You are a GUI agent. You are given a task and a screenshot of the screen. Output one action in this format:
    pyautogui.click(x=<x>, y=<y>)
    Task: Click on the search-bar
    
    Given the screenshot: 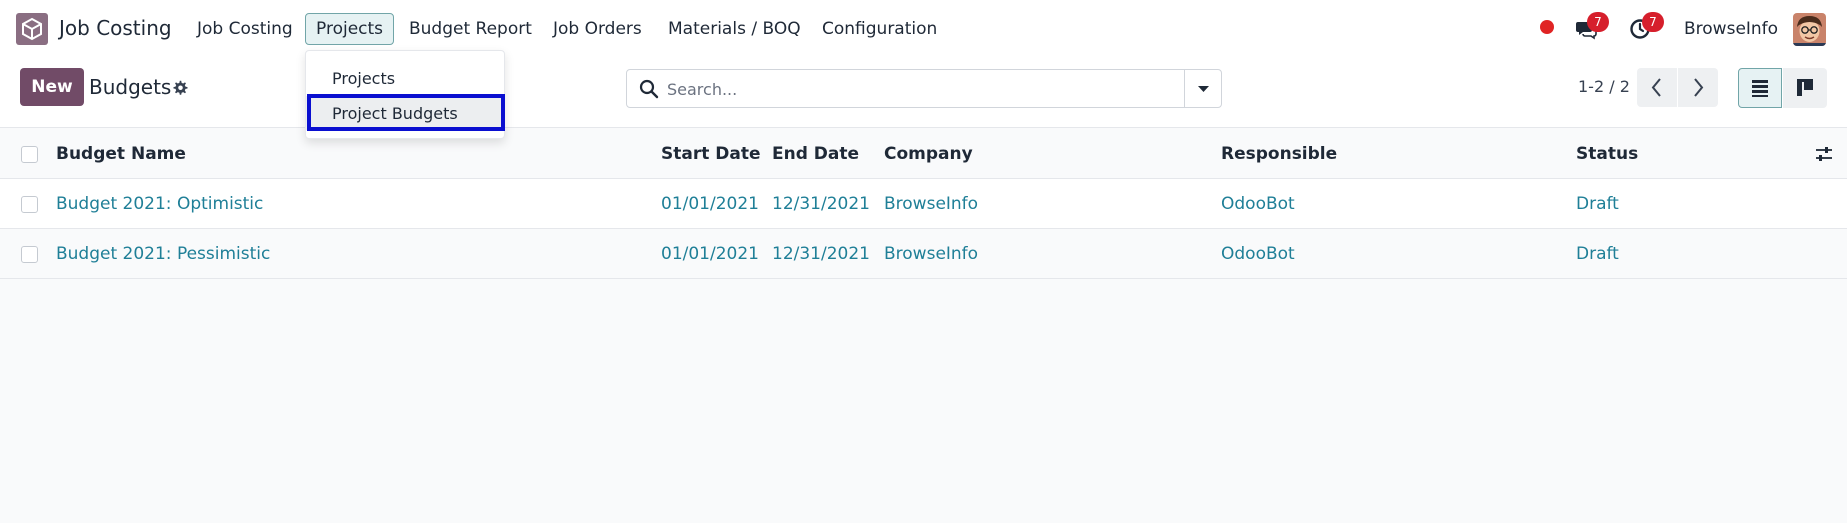 What is the action you would take?
    pyautogui.click(x=924, y=88)
    